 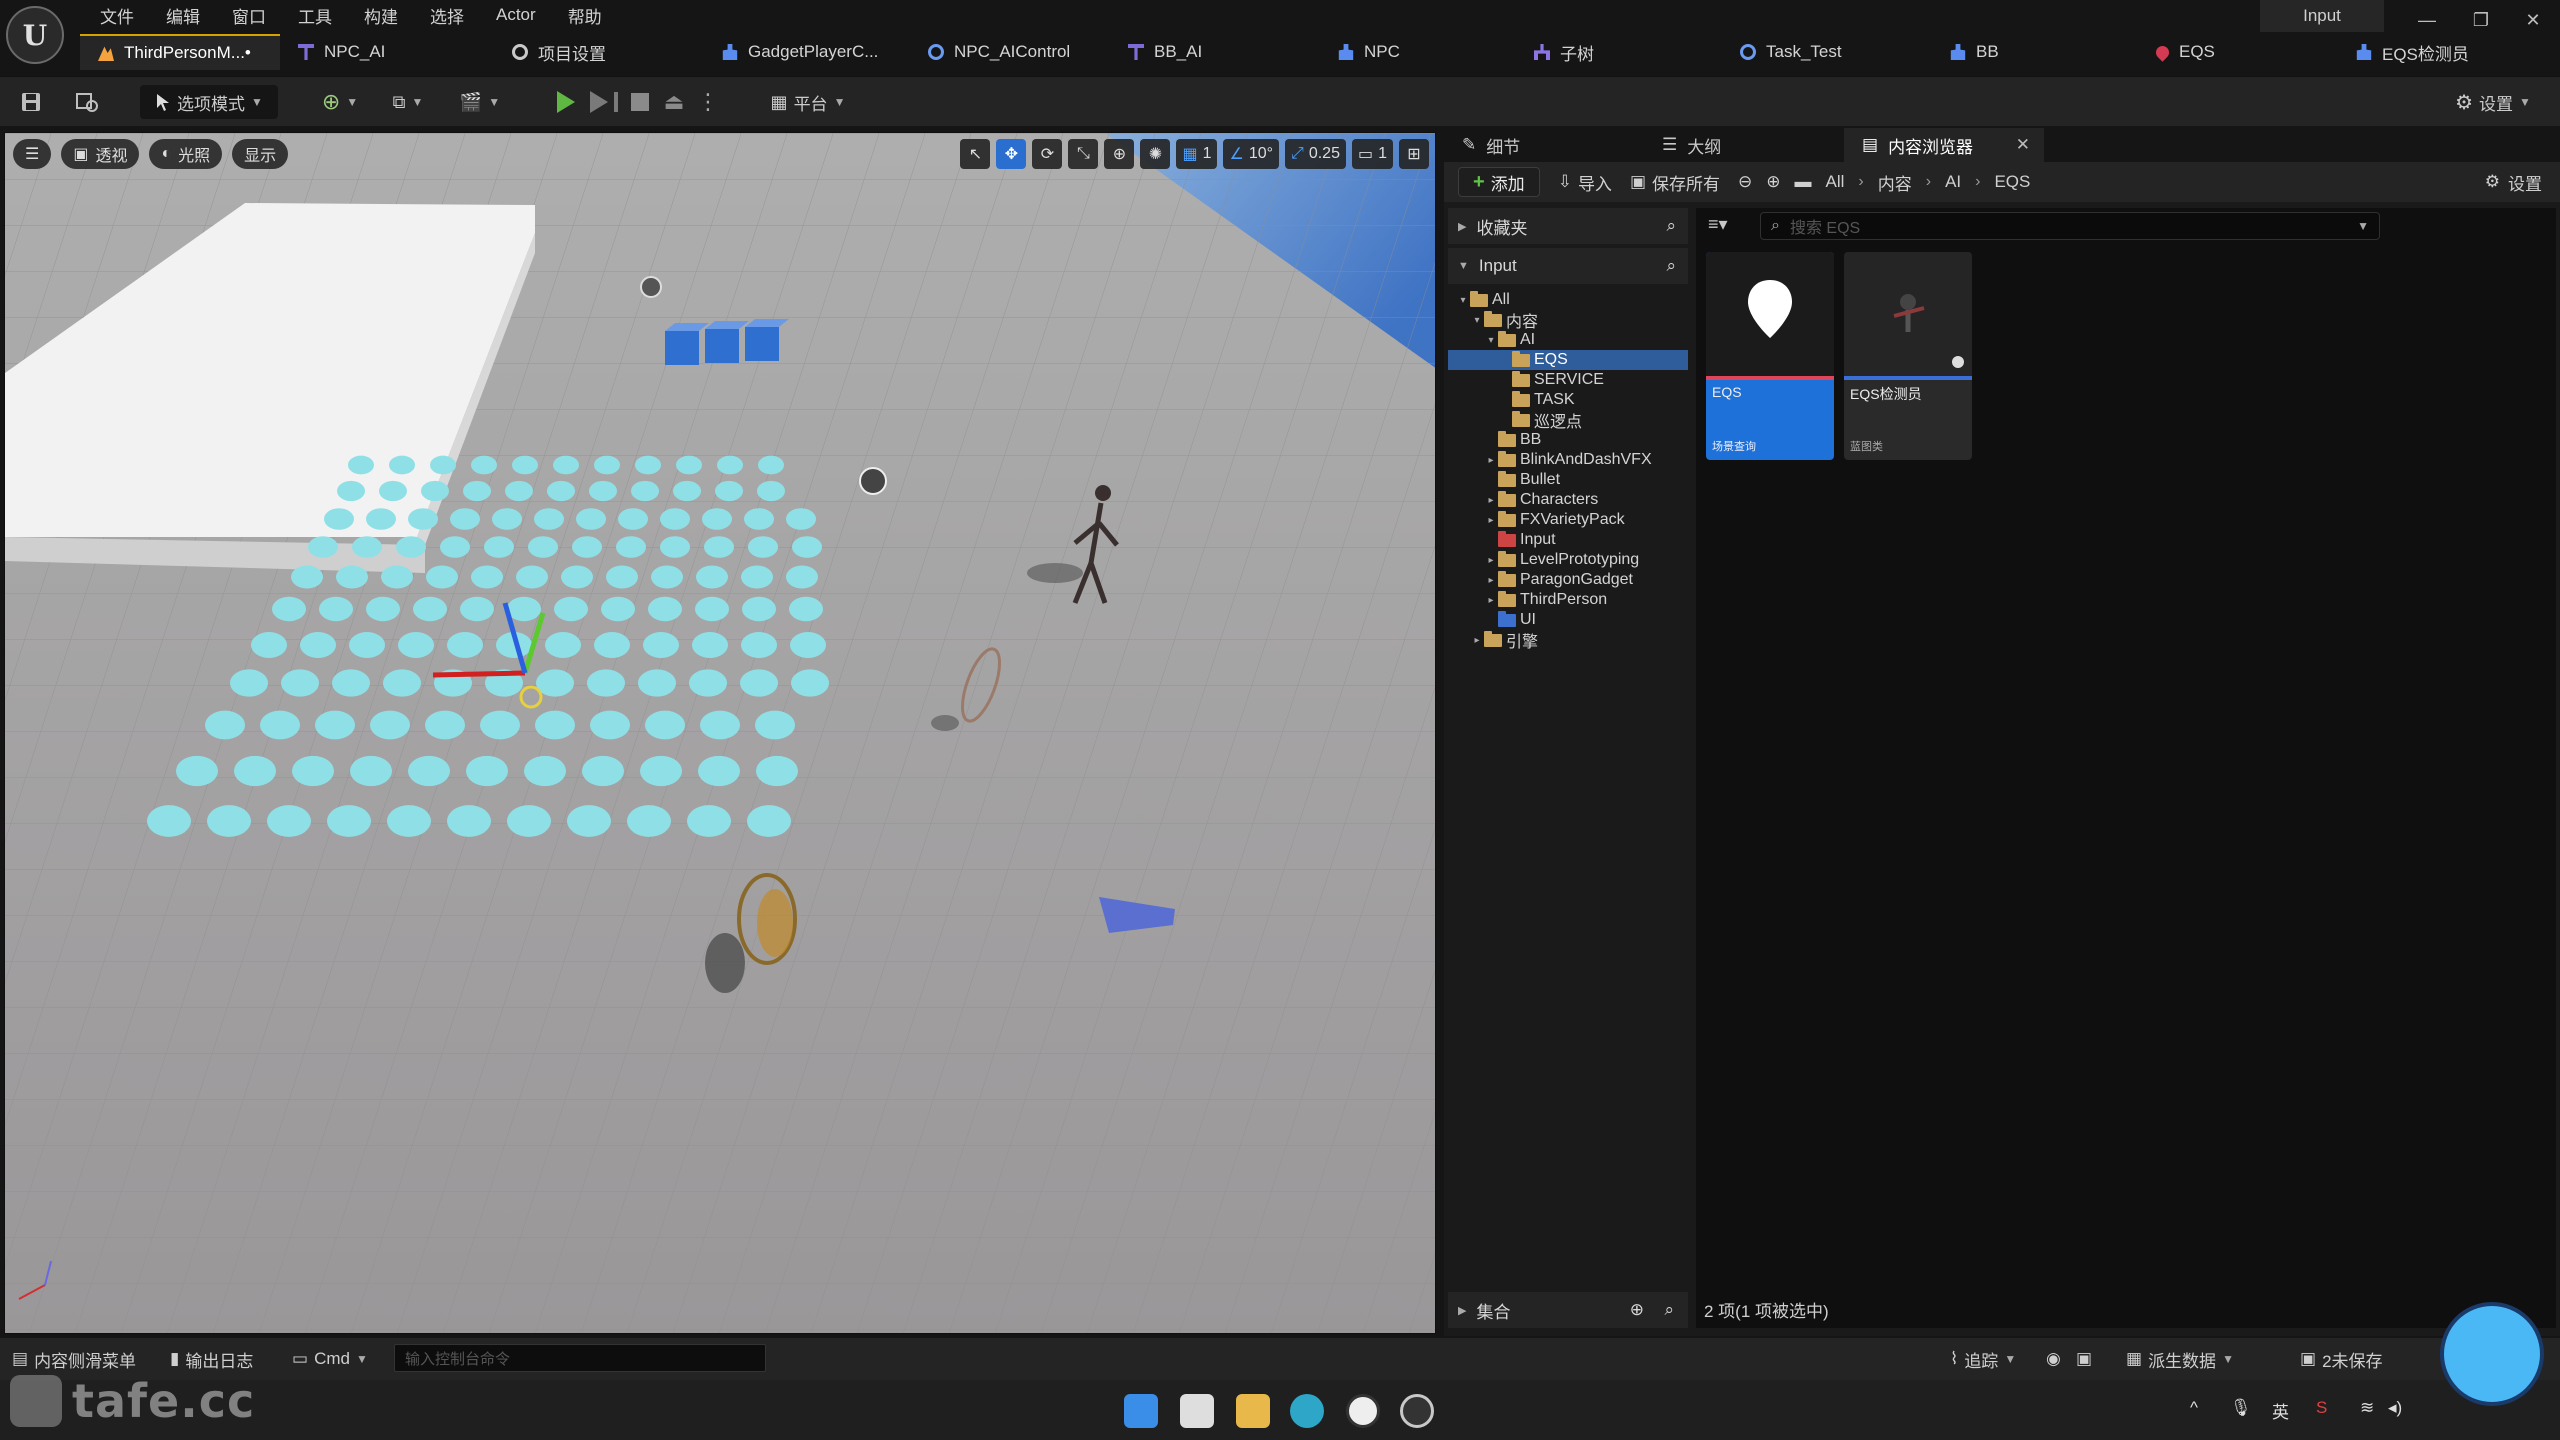 What do you see at coordinates (1568, 226) in the screenshot?
I see `favorites-header: ▶ 收藏夹 ⌕` at bounding box center [1568, 226].